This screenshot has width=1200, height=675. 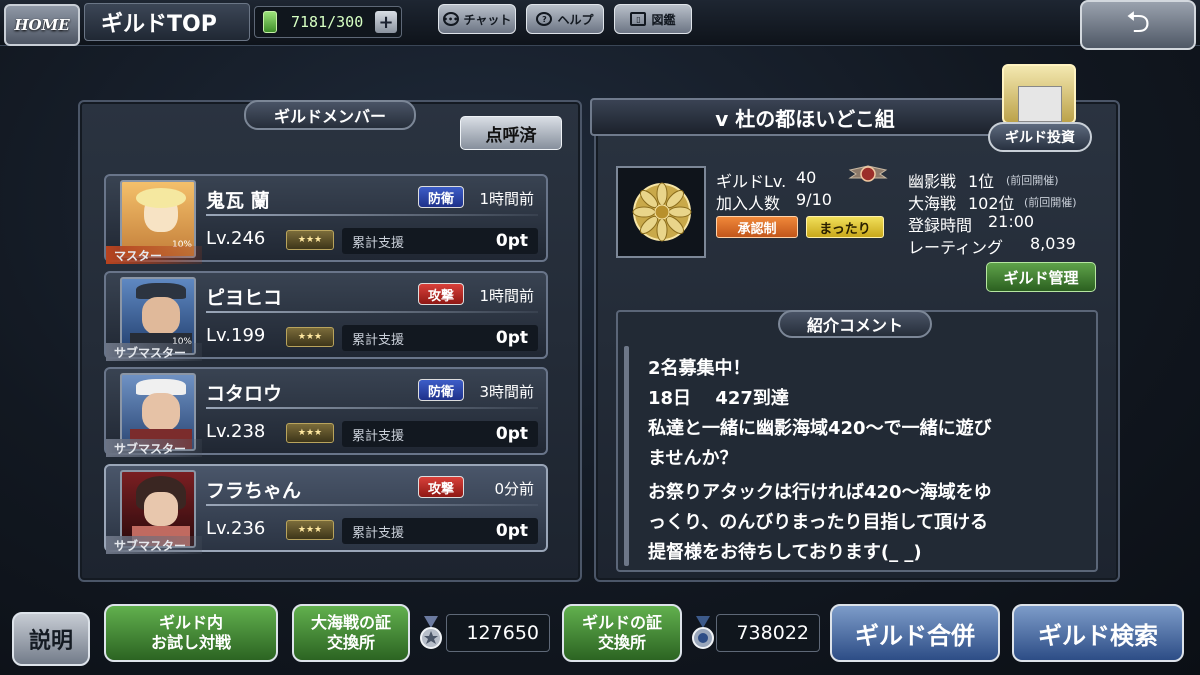 I want to click on shadow-battle-note: (前回開催), so click(x=1032, y=180).